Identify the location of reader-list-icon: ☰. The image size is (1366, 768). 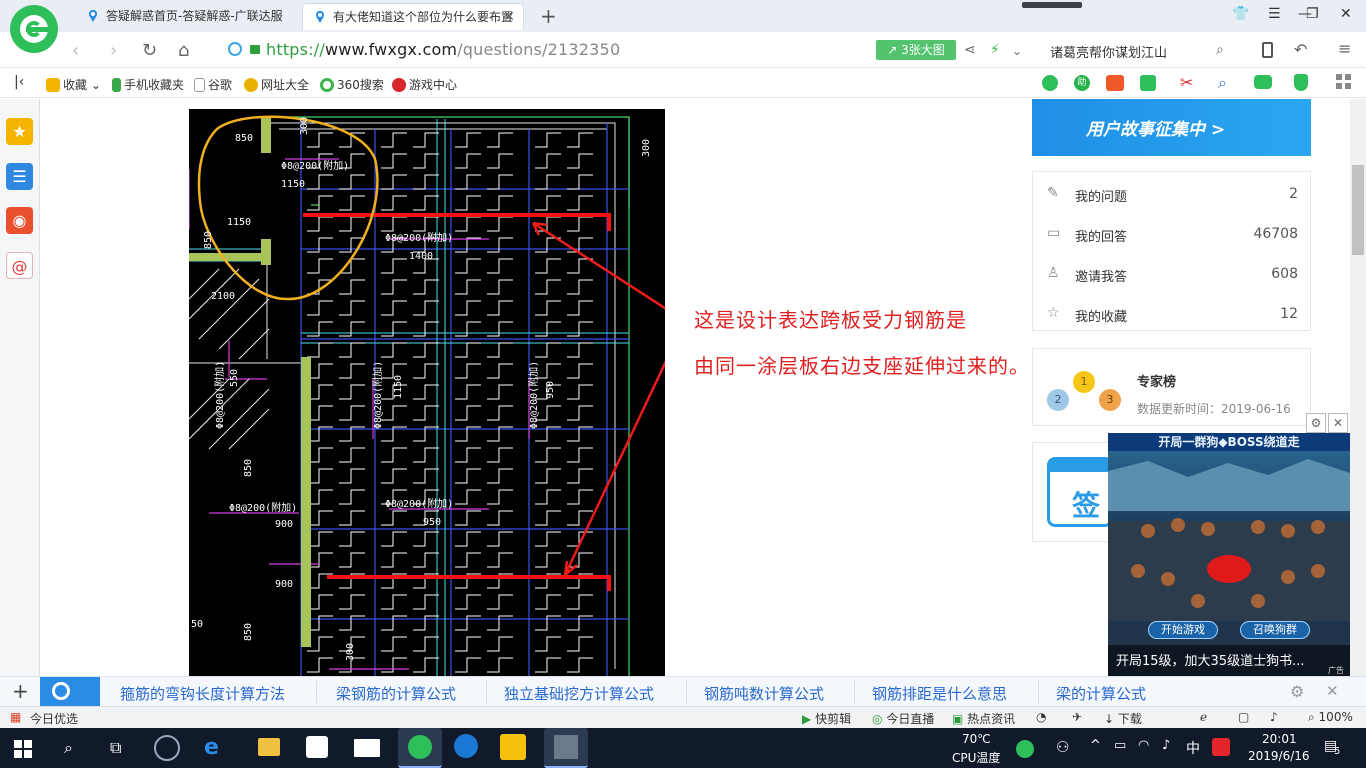
(19, 176).